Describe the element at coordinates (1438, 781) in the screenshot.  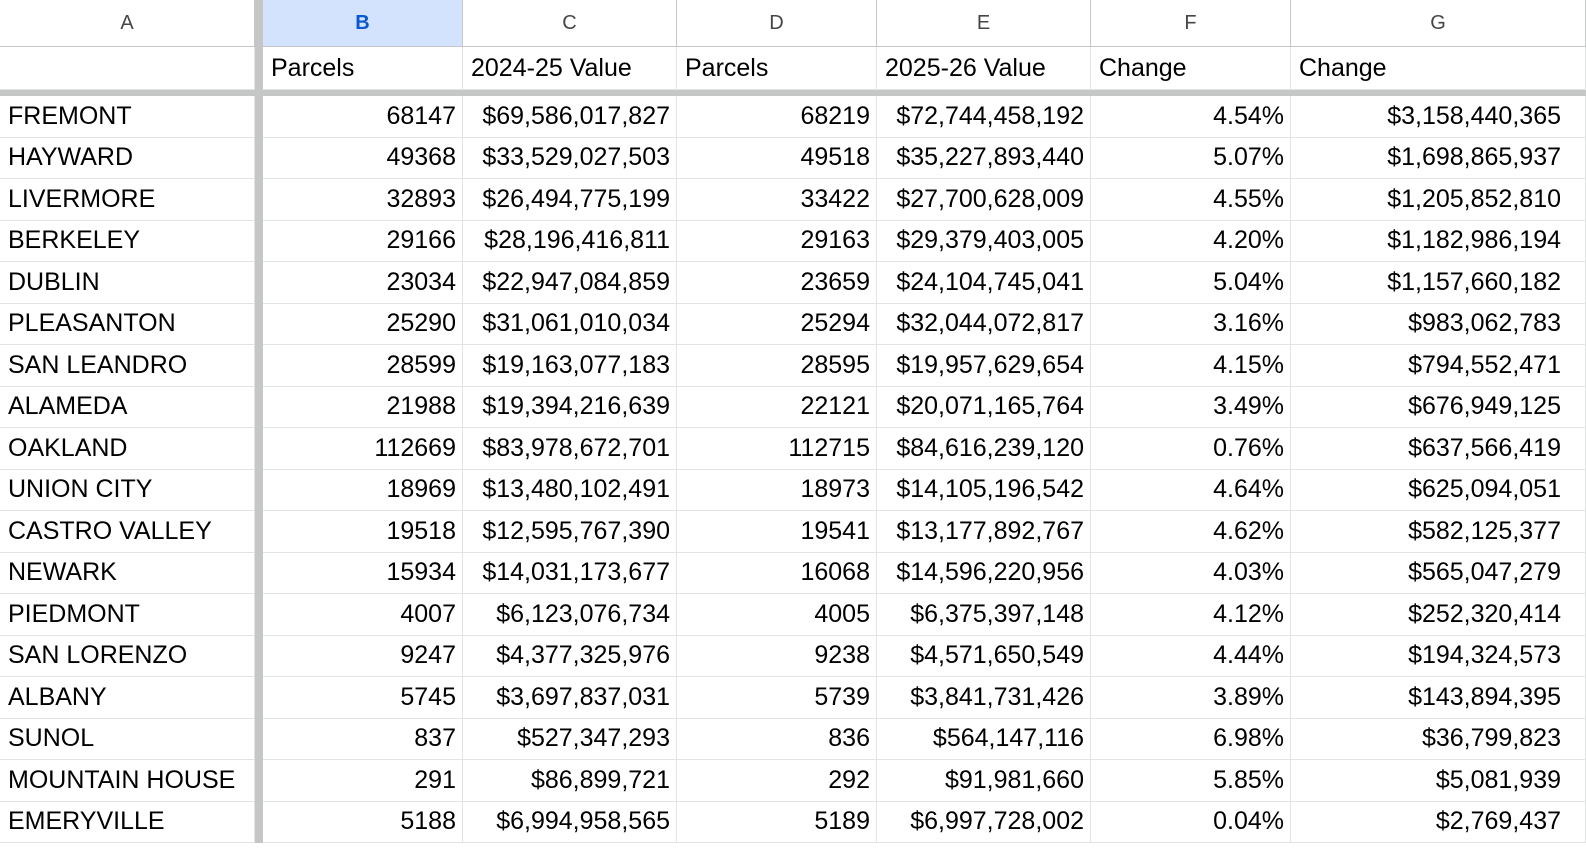
I see `cell-g: $5,081,939` at that location.